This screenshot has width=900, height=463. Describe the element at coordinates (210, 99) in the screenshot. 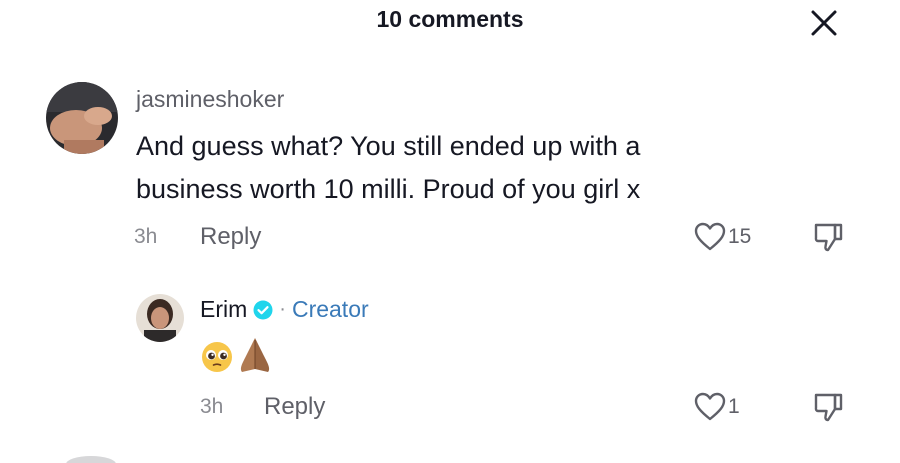

I see `comment-username: jasmineshoker` at that location.